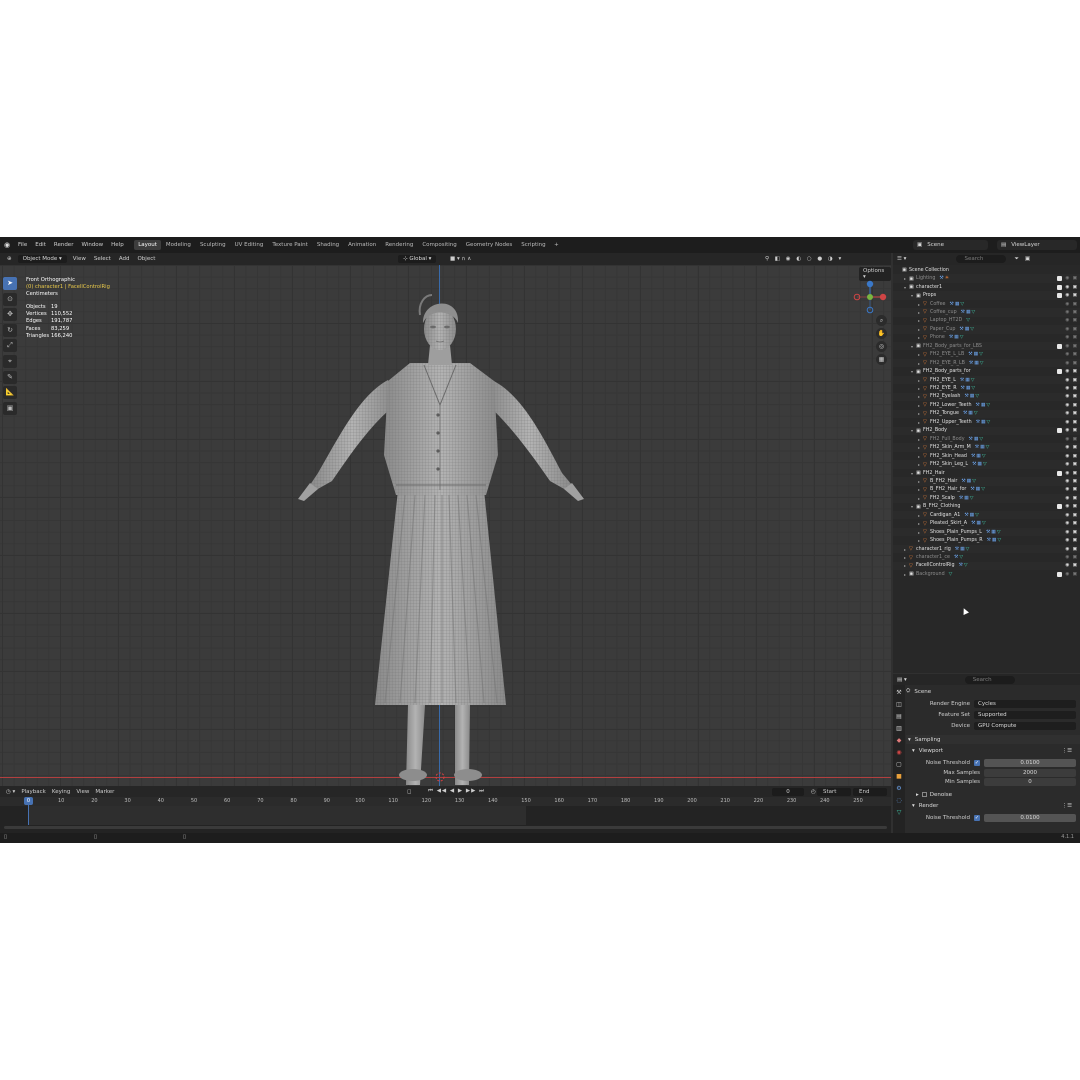 This screenshot has width=1080, height=1080. I want to click on menu-window: Window, so click(92, 245).